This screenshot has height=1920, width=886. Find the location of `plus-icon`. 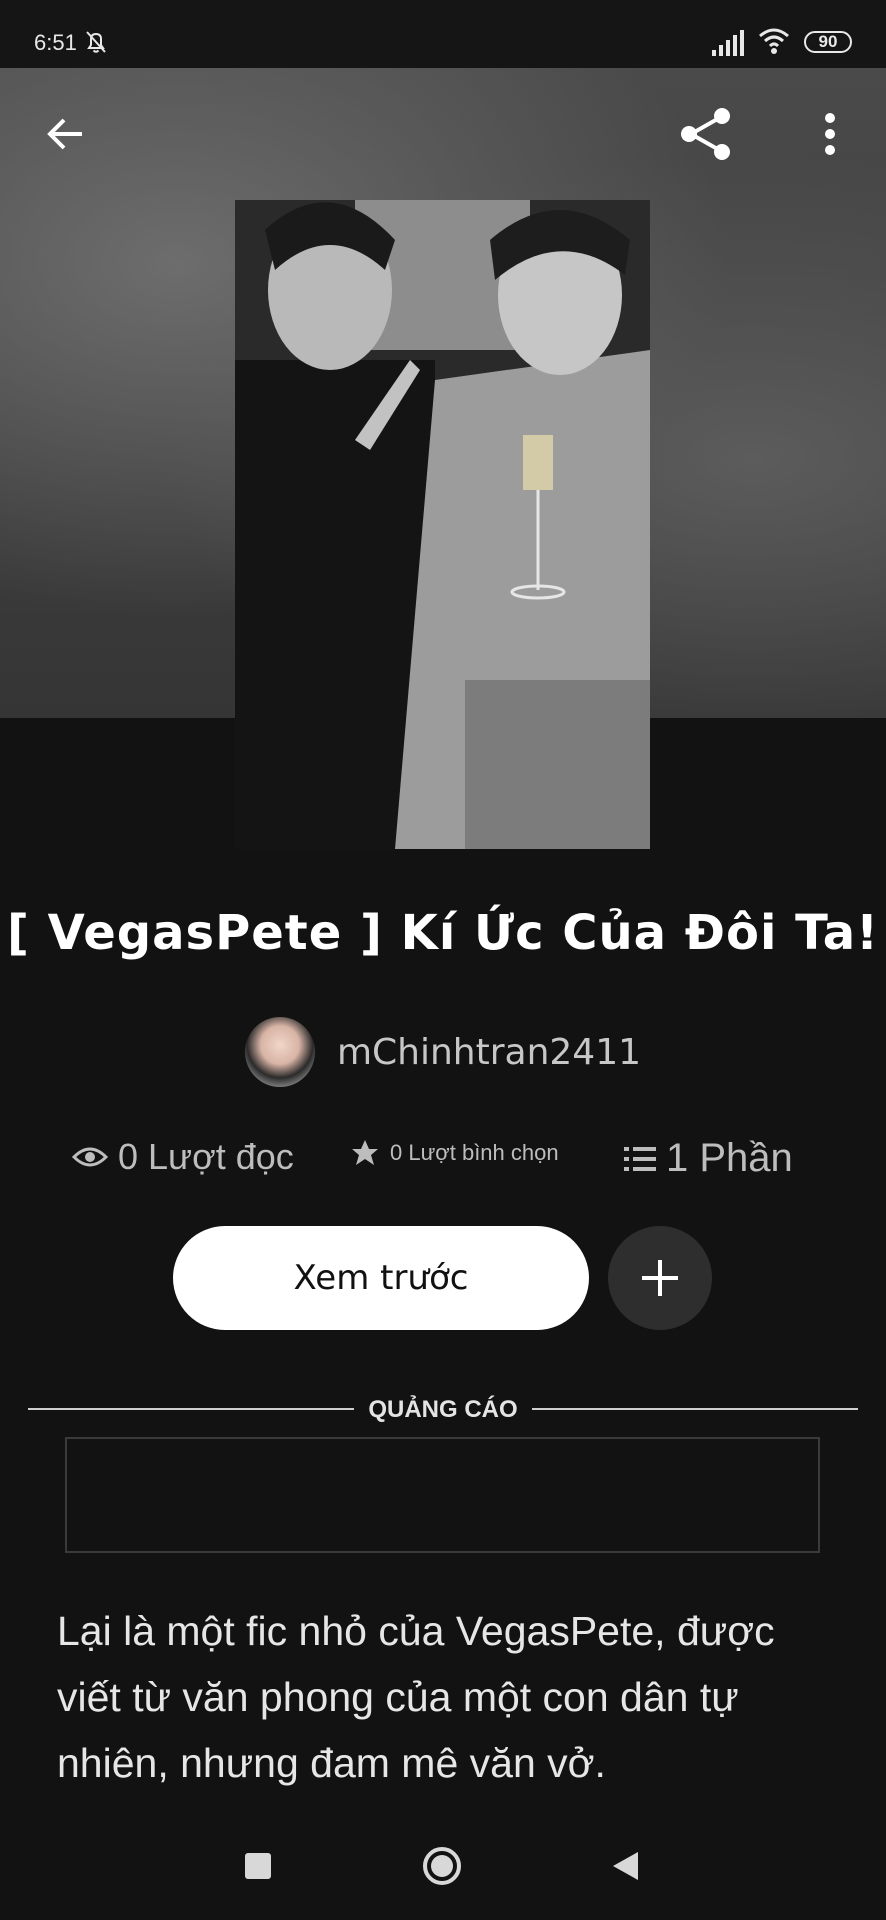

plus-icon is located at coordinates (660, 1278).